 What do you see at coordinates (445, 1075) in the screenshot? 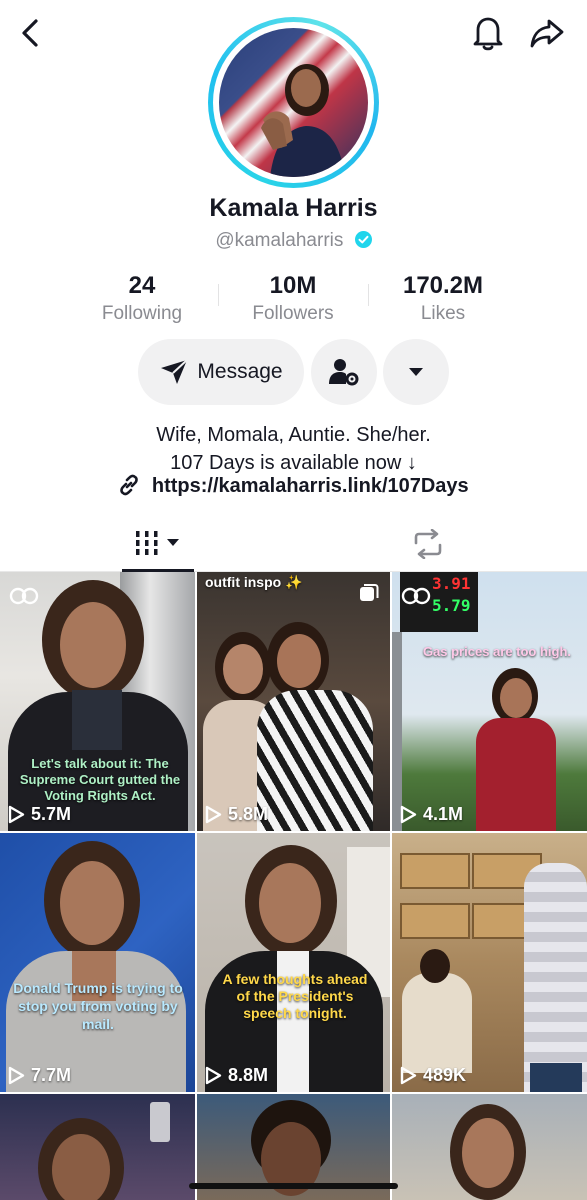
I see `view-count-text: 489K` at bounding box center [445, 1075].